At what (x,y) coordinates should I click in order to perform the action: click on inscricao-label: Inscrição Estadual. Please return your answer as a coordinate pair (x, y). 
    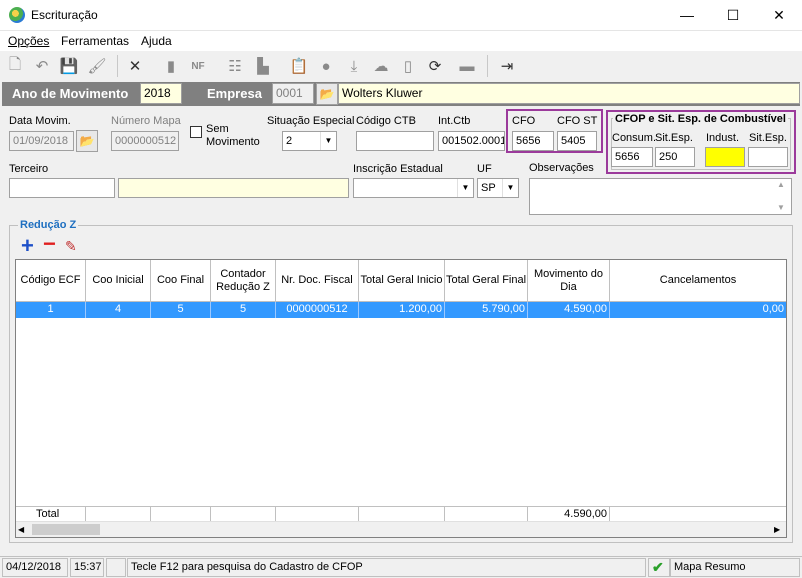
    Looking at the image, I should click on (398, 169).